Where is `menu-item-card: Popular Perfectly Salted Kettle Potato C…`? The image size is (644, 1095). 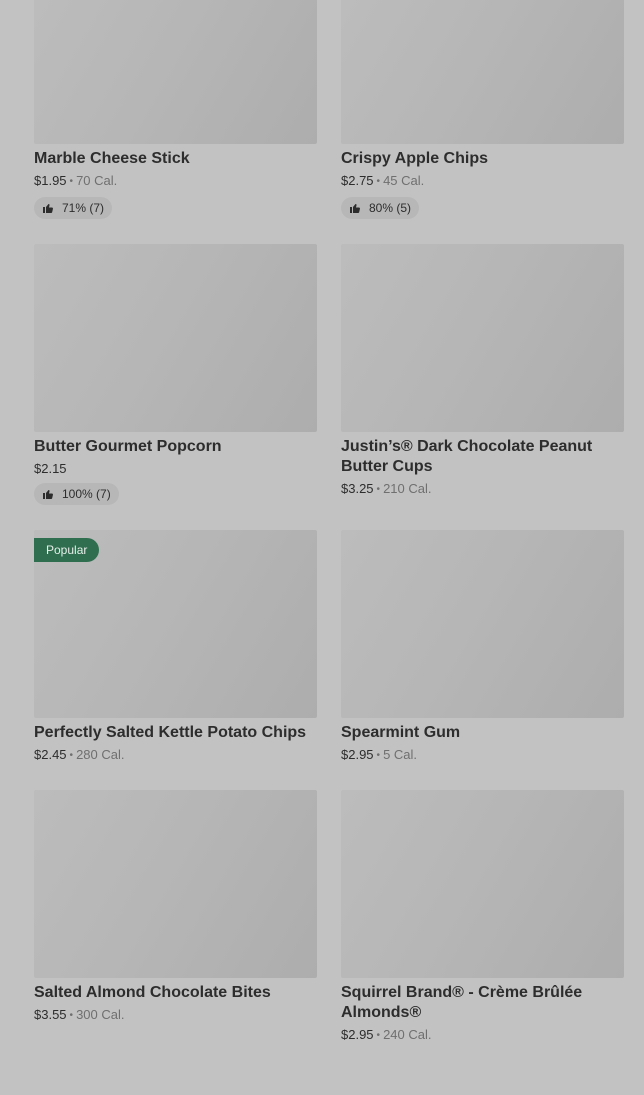
menu-item-card: Popular Perfectly Salted Kettle Potato C… is located at coordinates (175, 647).